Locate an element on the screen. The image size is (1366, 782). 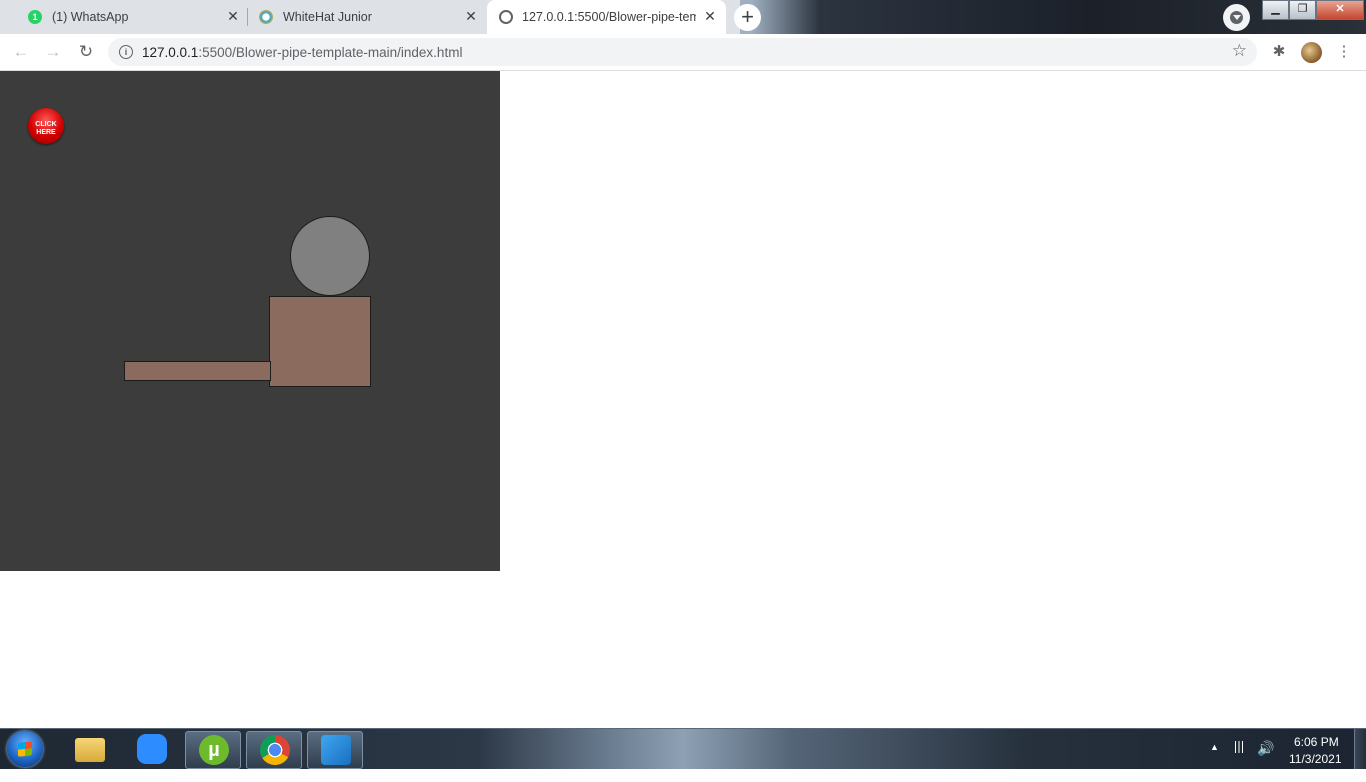
utorrent-icon: µ is located at coordinates (214, 750).